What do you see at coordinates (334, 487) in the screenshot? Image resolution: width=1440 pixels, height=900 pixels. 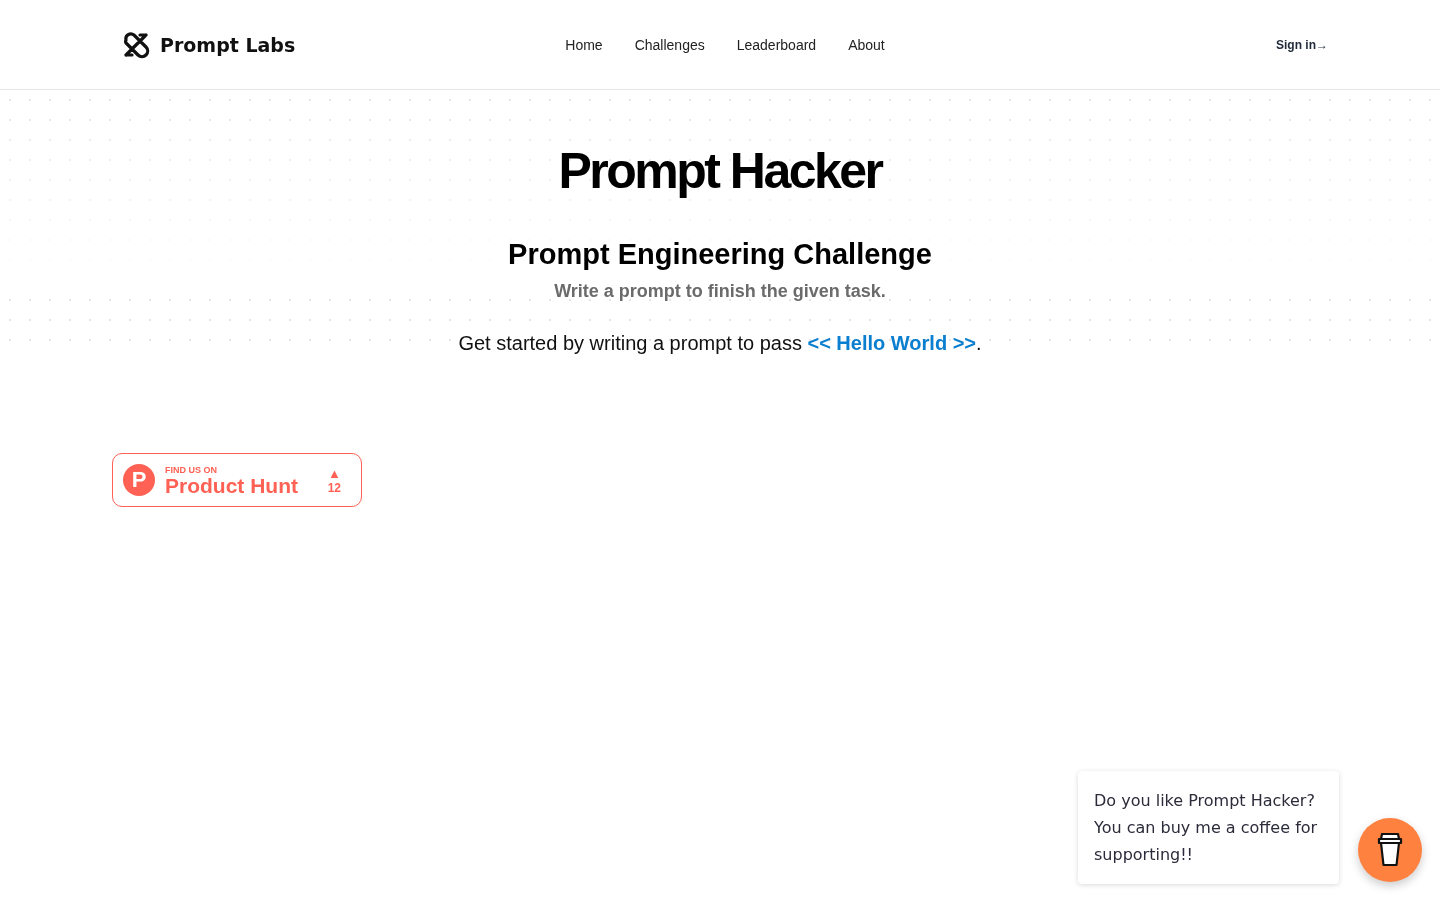 I see `vote-count: 12` at bounding box center [334, 487].